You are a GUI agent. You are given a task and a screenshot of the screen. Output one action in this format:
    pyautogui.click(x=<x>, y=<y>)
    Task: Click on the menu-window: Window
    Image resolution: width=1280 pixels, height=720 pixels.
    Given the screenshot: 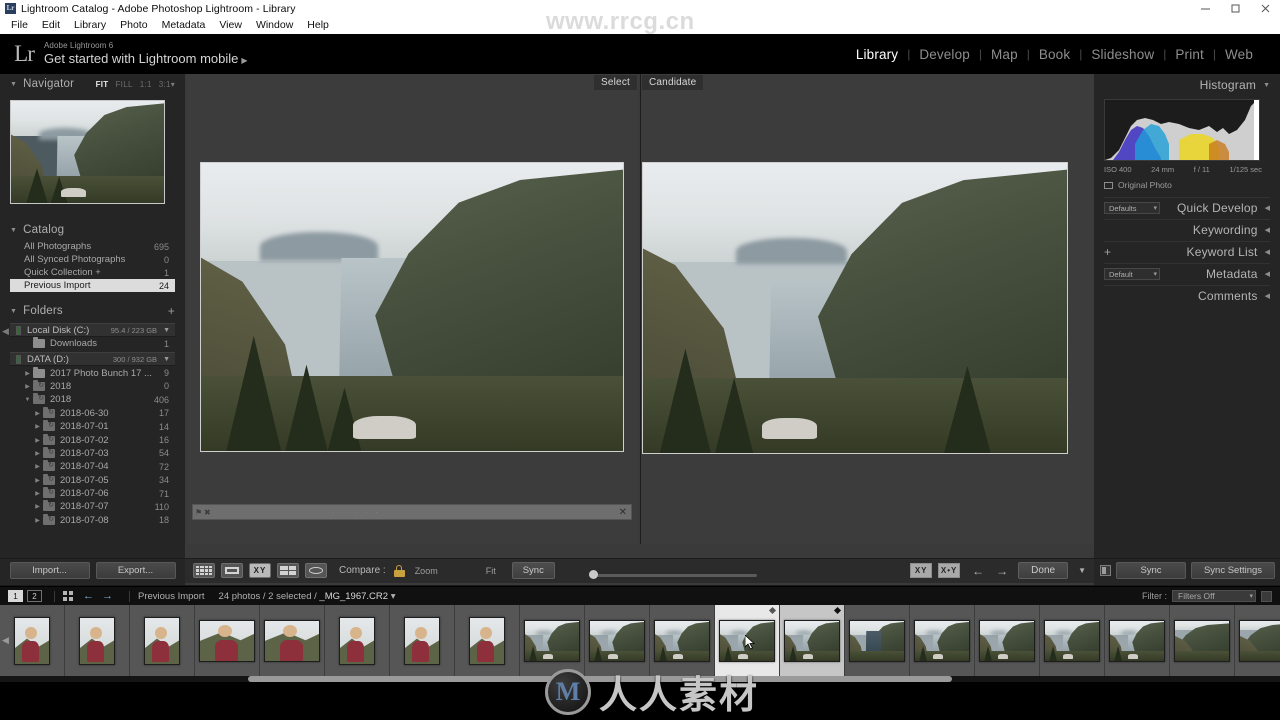 What is the action you would take?
    pyautogui.click(x=274, y=25)
    